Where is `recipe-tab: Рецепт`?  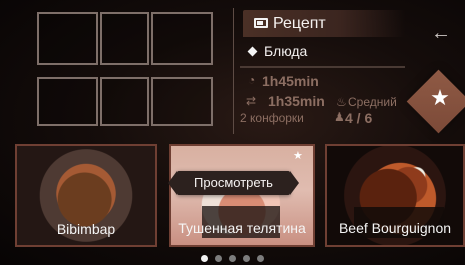 recipe-tab: Рецепт is located at coordinates (324, 23).